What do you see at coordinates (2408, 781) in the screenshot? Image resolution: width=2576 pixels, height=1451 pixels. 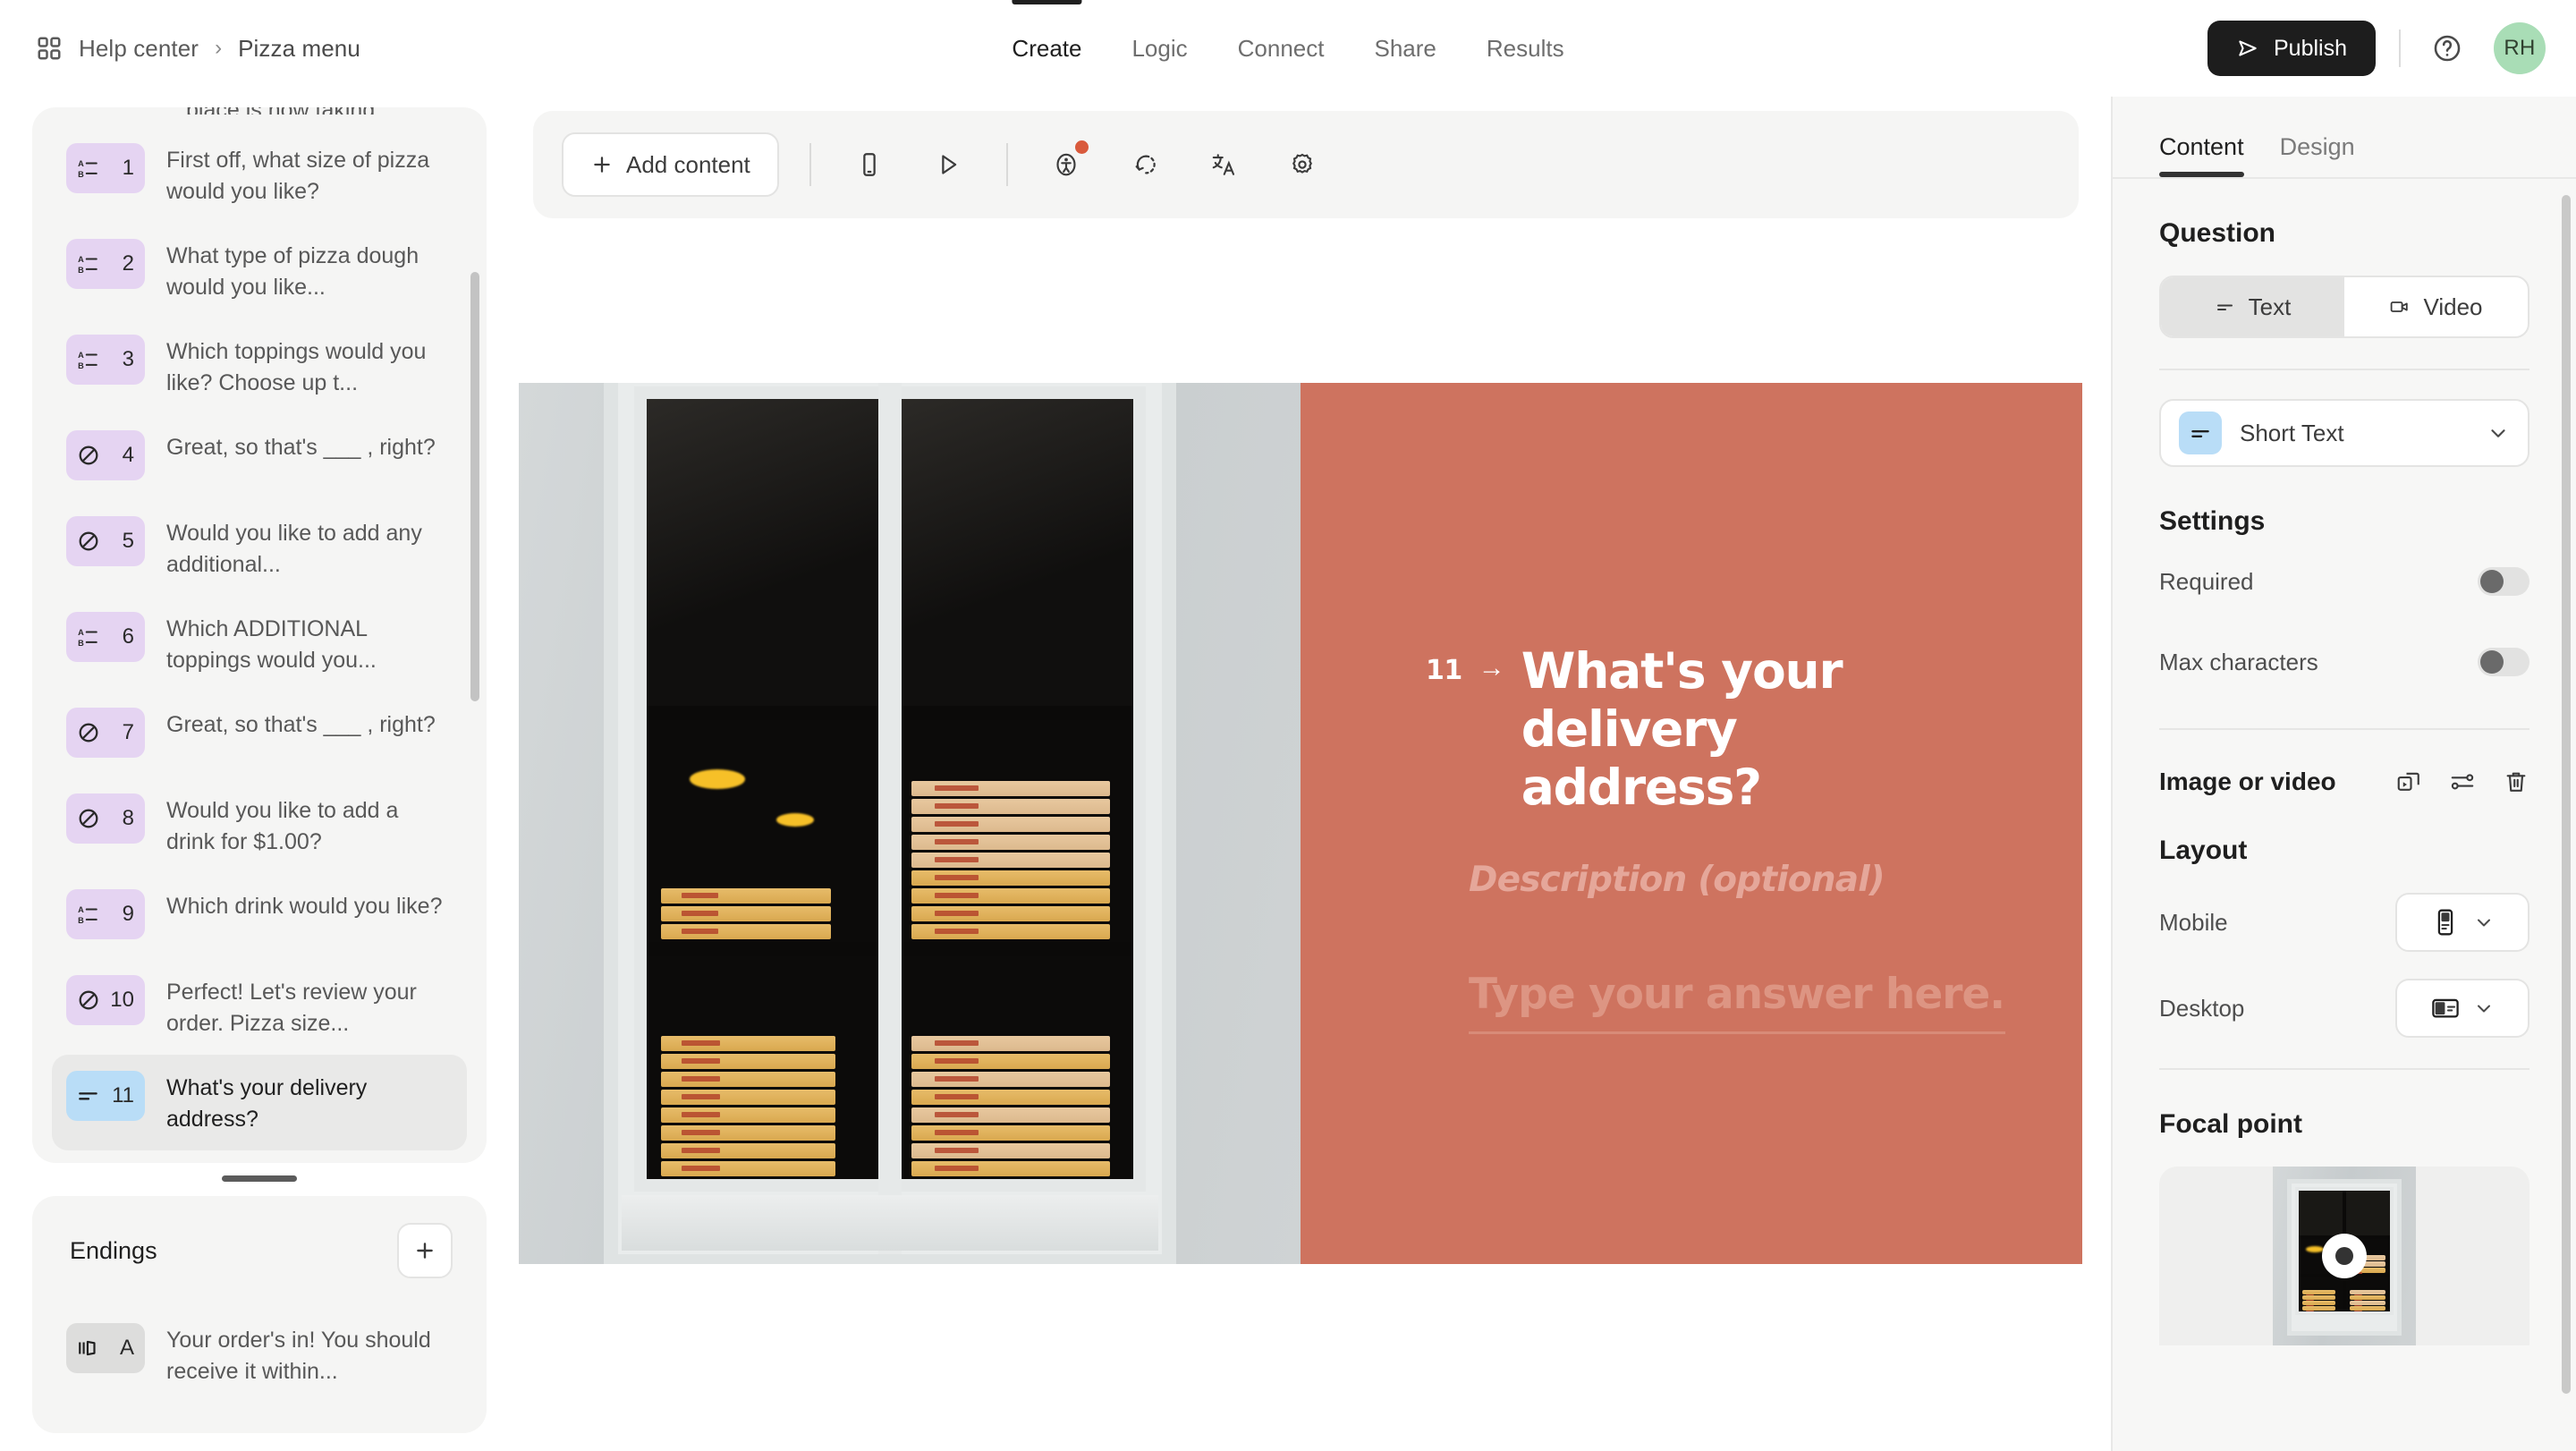 I see `replace-media-icon` at bounding box center [2408, 781].